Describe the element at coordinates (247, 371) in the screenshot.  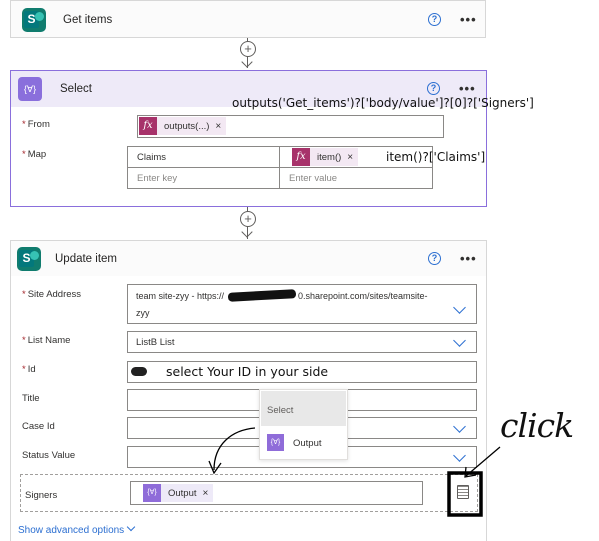
I see `select-id-annotation: select Your ID in your side` at that location.